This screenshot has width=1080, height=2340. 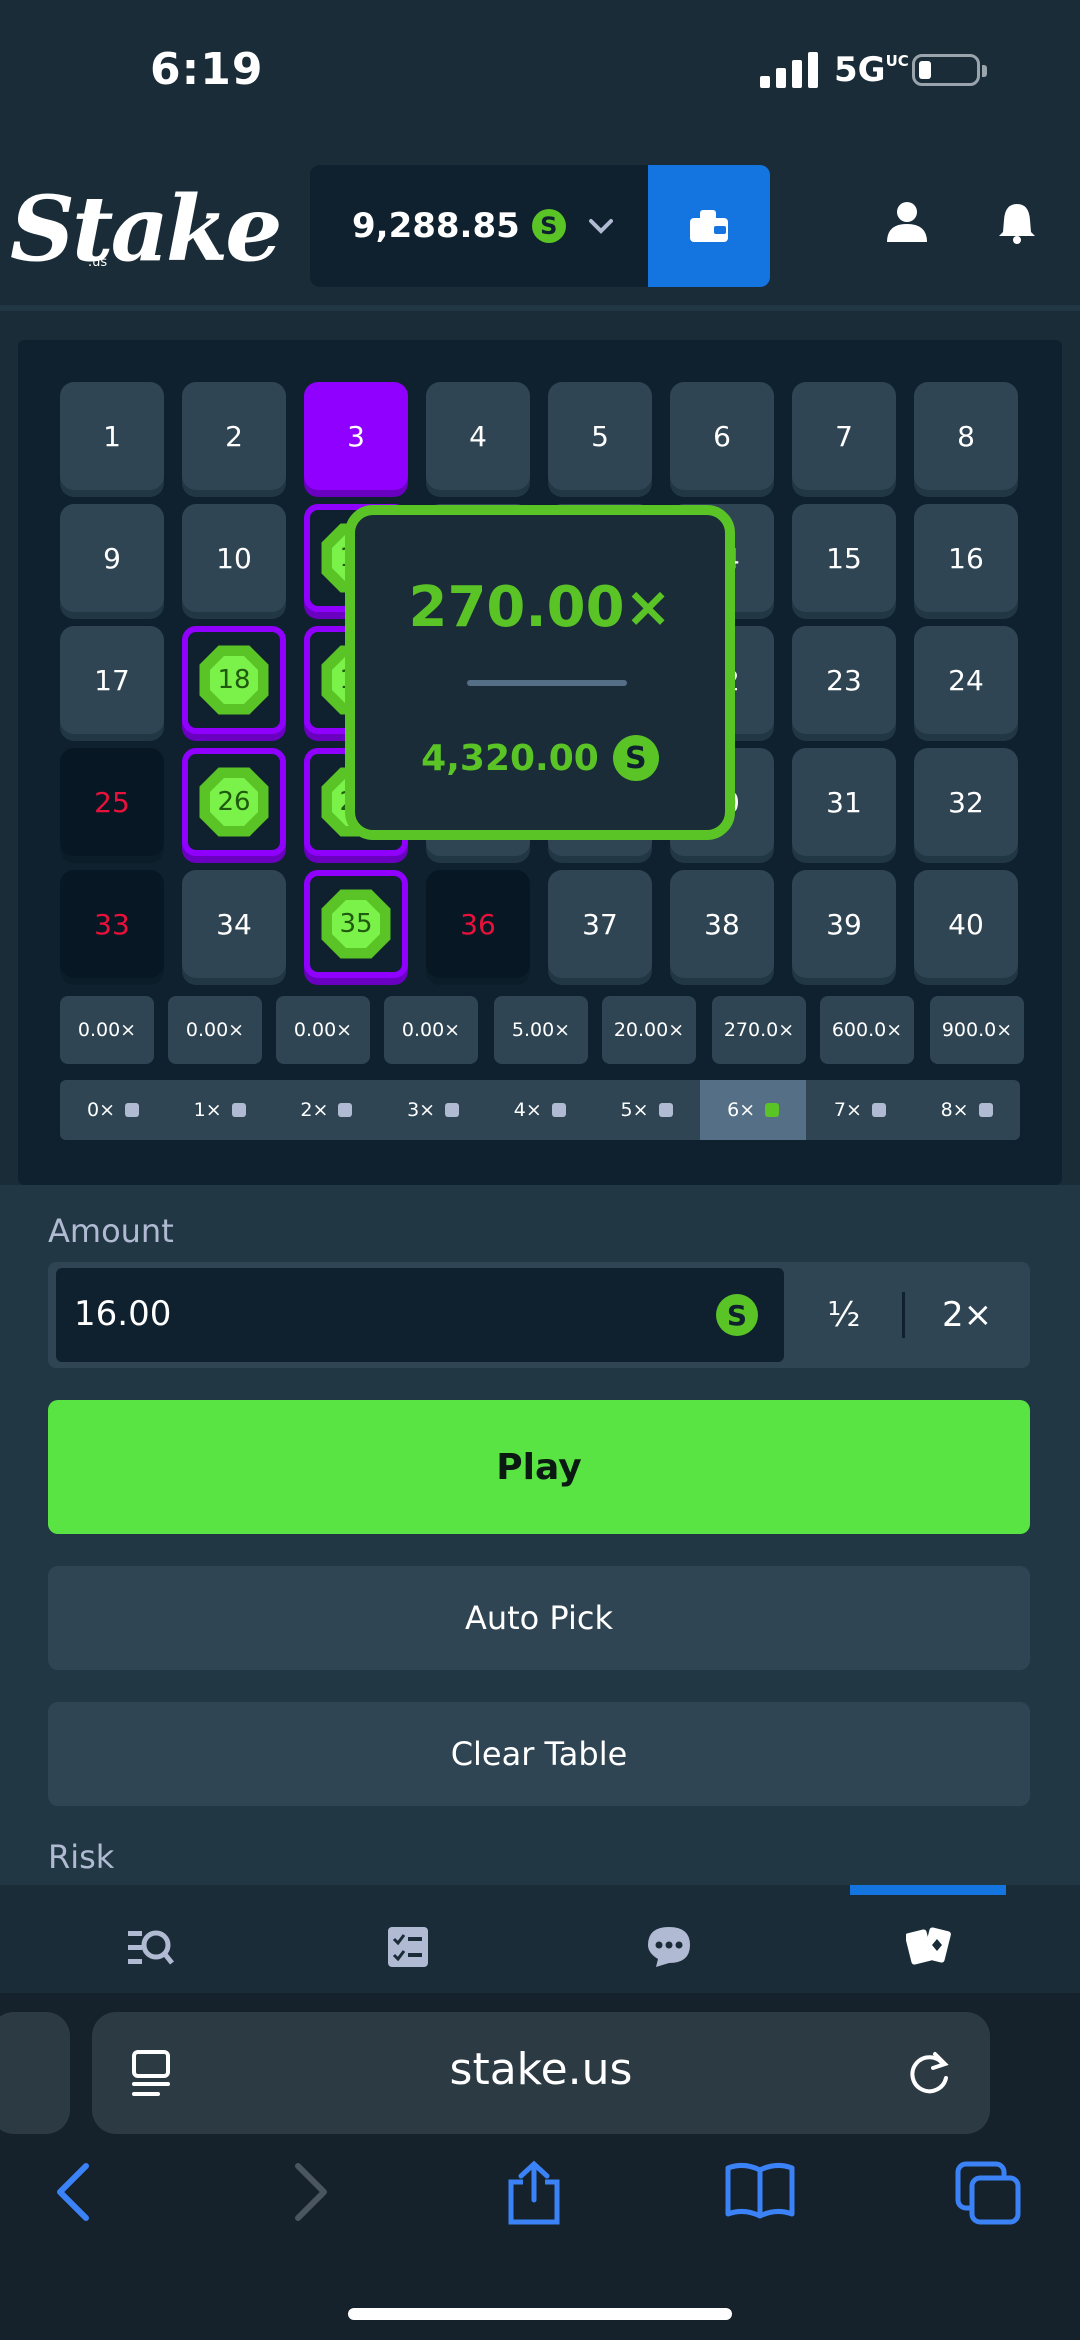 I want to click on bookmarks-icon, so click(x=760, y=2190).